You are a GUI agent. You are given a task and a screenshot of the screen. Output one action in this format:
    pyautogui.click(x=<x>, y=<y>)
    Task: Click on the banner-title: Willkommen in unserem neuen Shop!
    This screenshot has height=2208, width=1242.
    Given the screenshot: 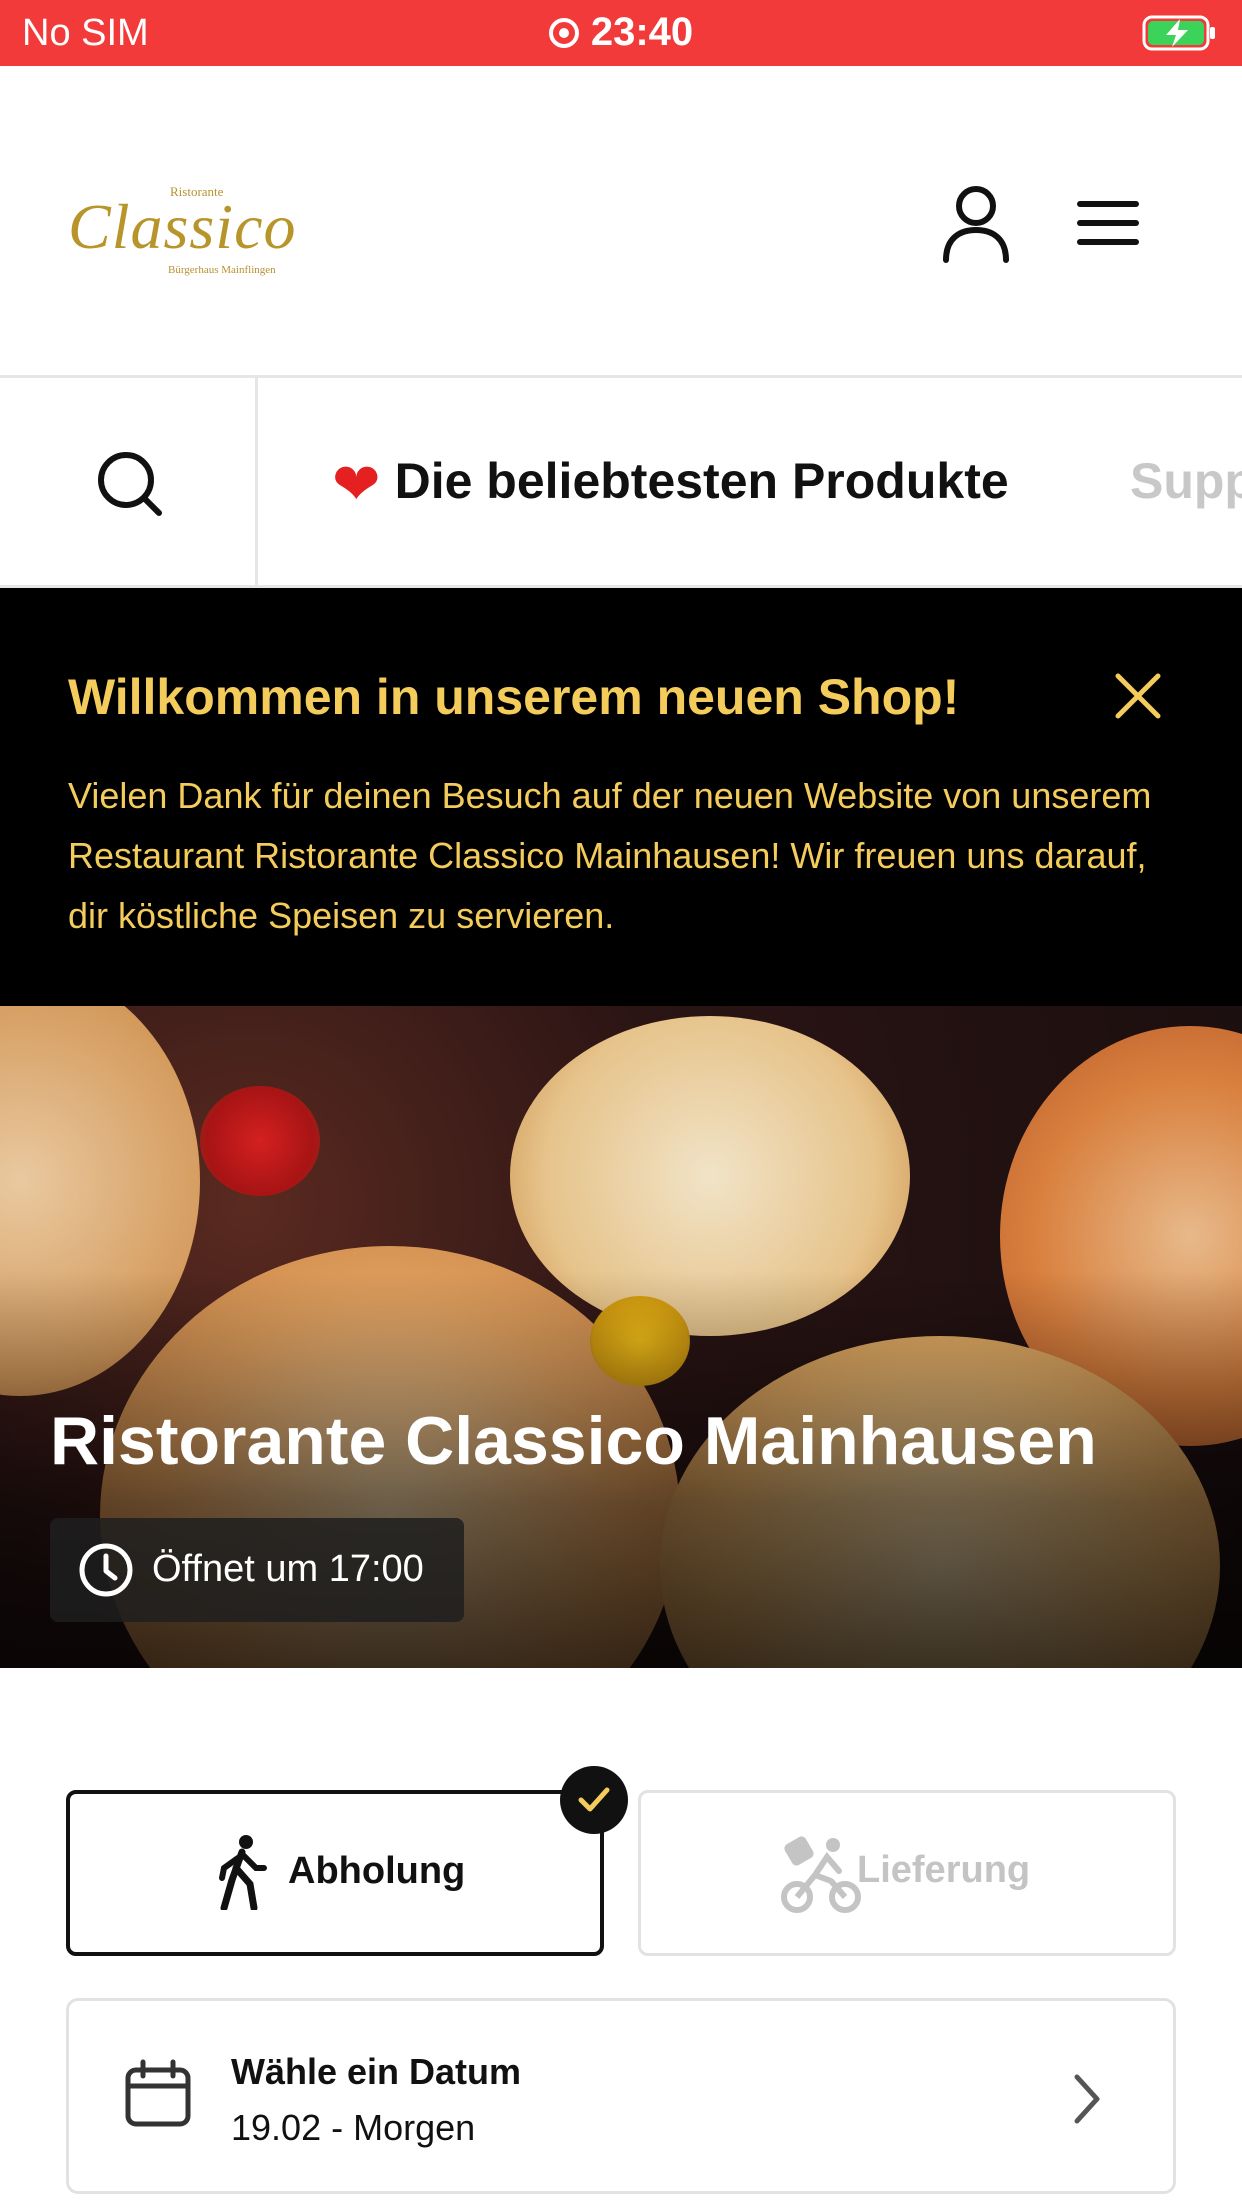 What is the action you would take?
    pyautogui.click(x=514, y=697)
    